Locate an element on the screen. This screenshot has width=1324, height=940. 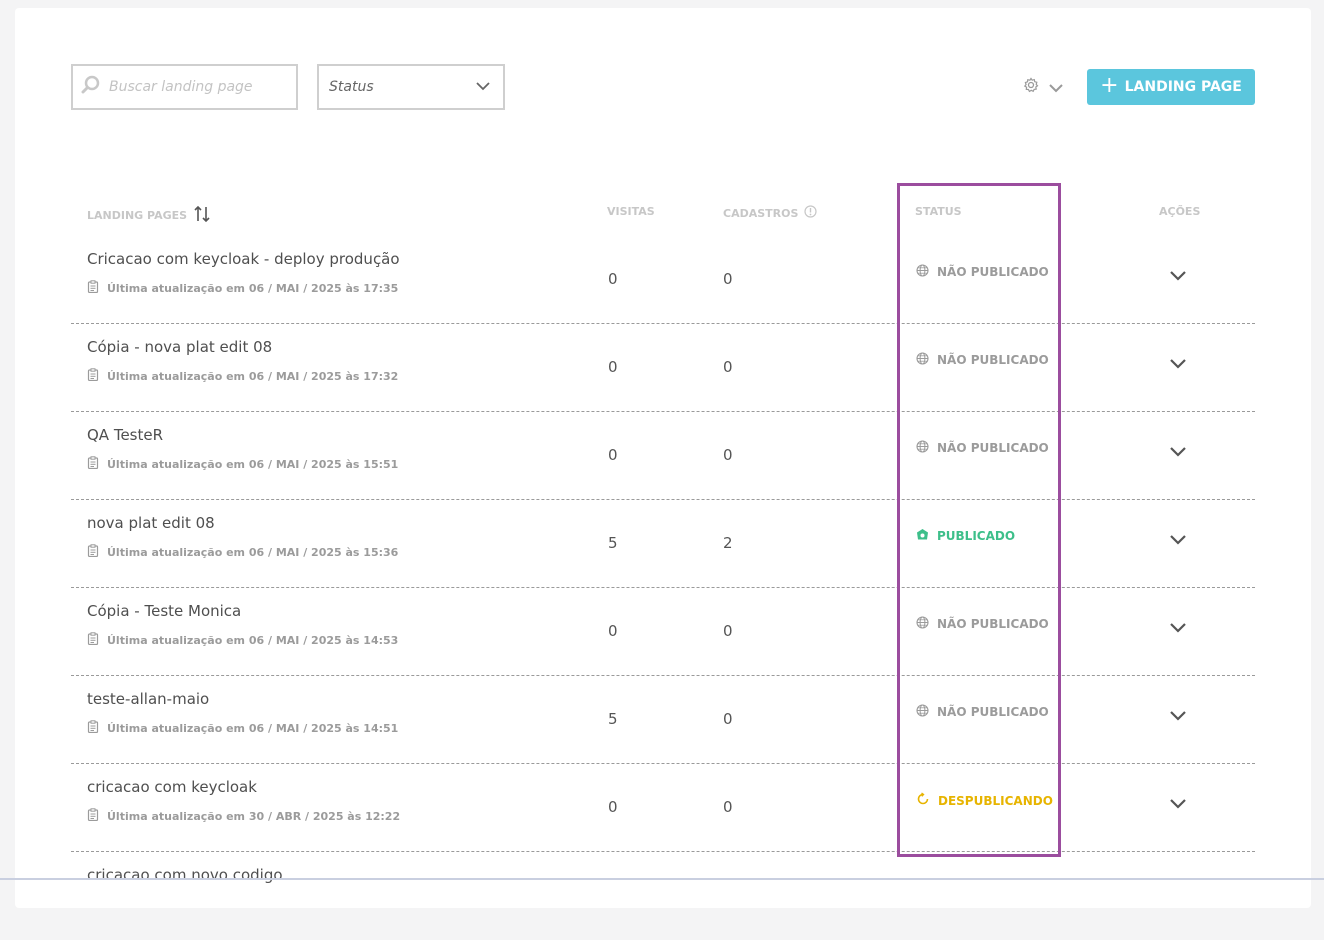
column-header-label: STATUS is located at coordinates (938, 211).